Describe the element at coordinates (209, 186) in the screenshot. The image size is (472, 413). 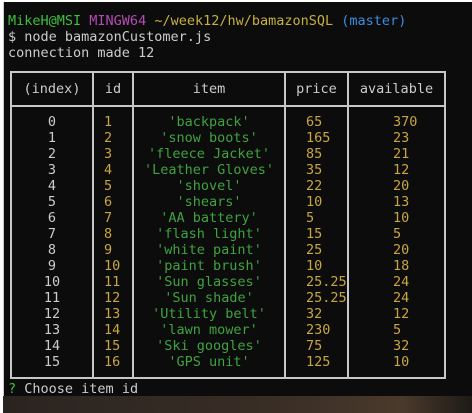
I see `cell-item: 'shovel'` at that location.